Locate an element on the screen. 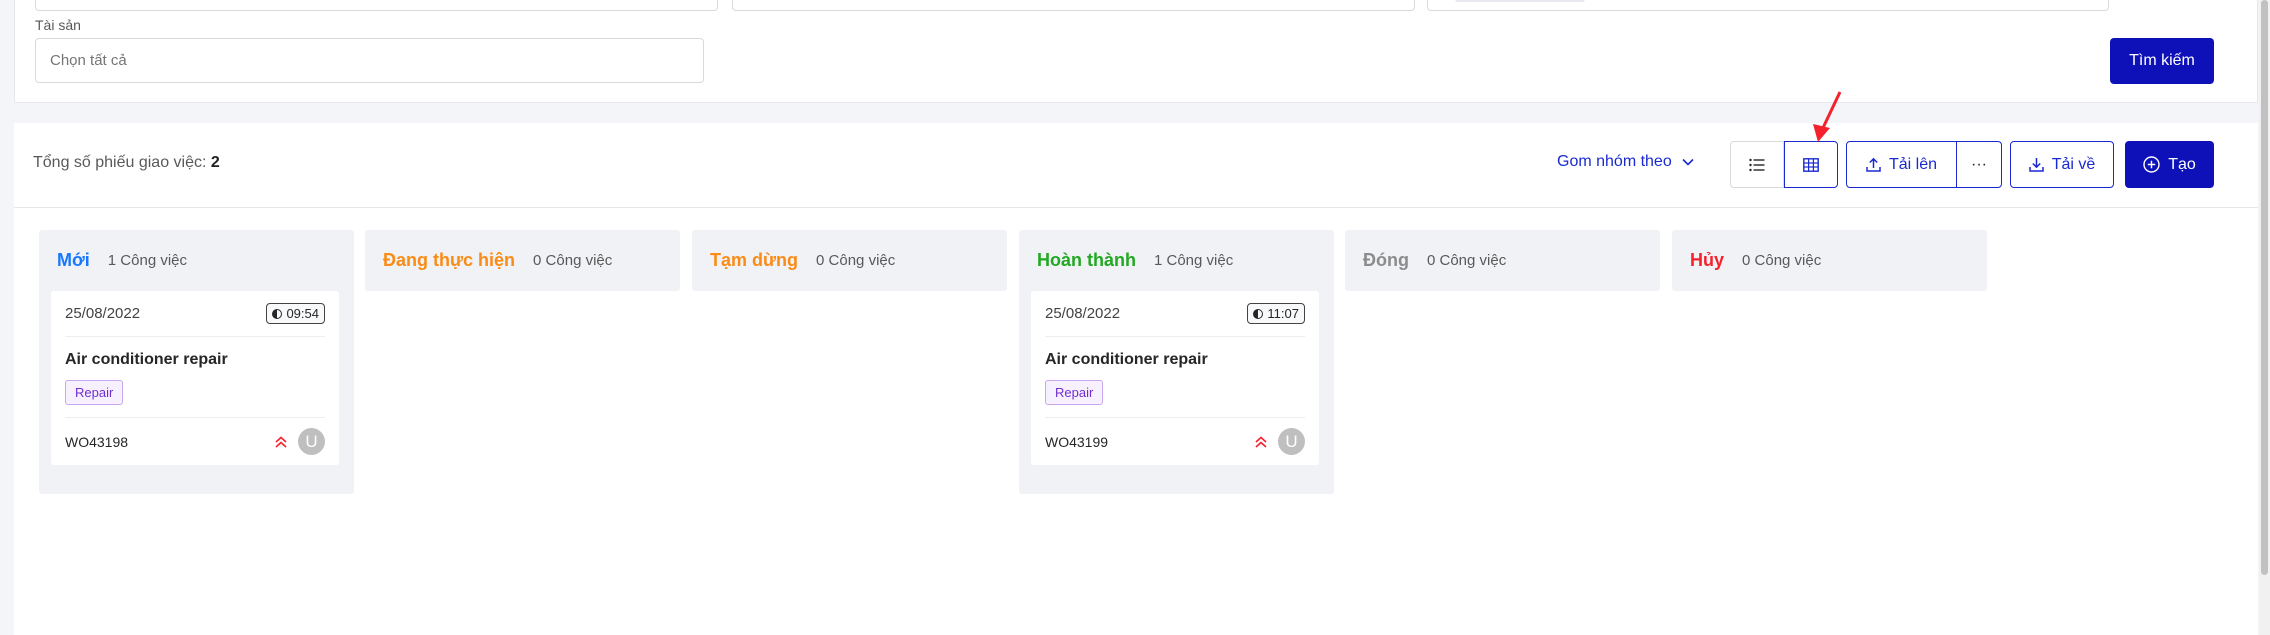 The width and height of the screenshot is (2270, 635). column-cancelled: Hủy 0 Công việc is located at coordinates (1829, 260).